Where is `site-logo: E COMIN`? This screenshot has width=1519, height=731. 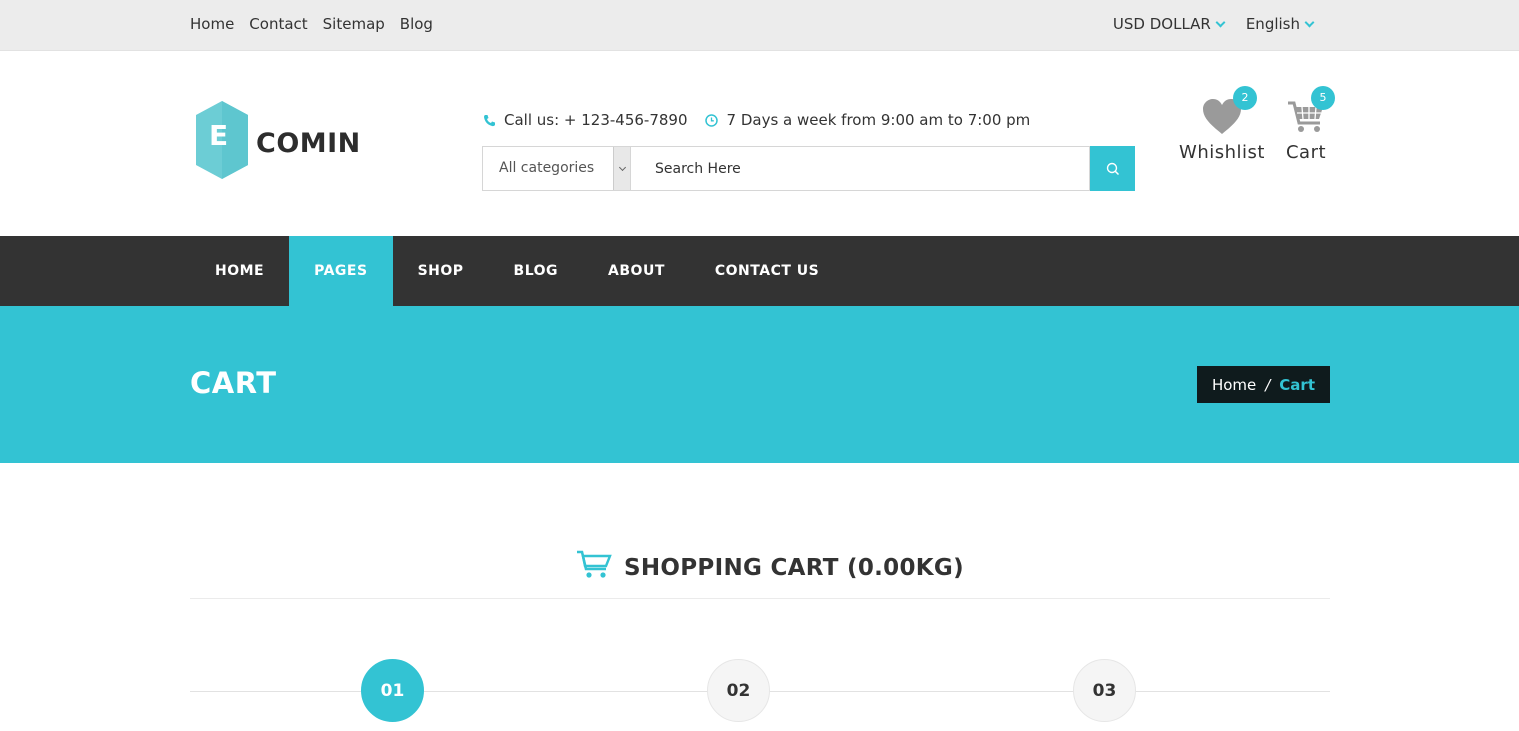
site-logo: E COMIN is located at coordinates (281, 140).